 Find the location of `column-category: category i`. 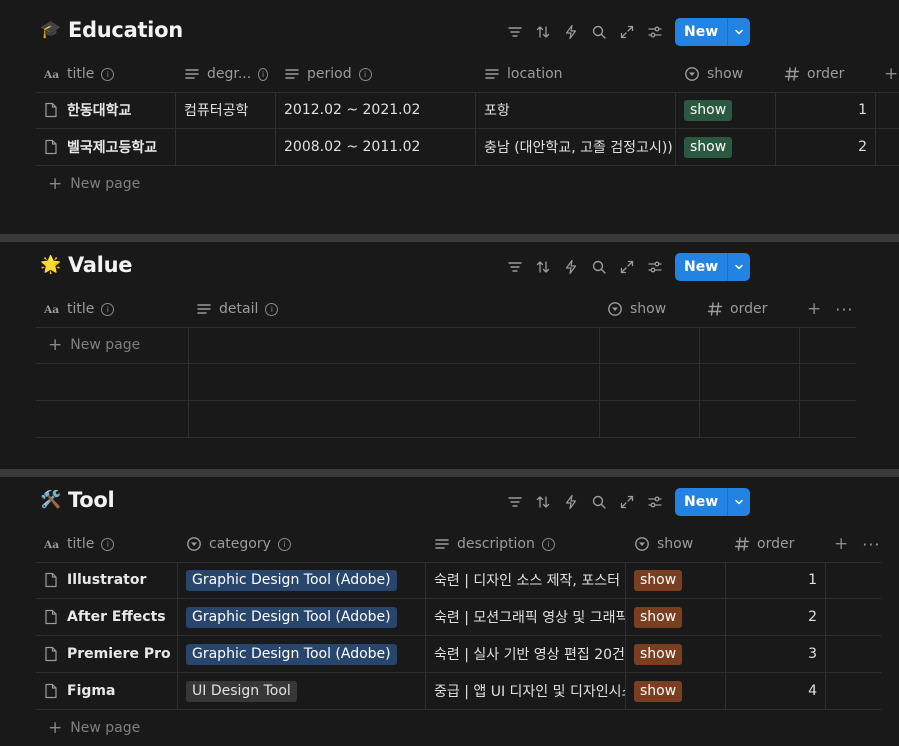

column-category: category i is located at coordinates (302, 544).